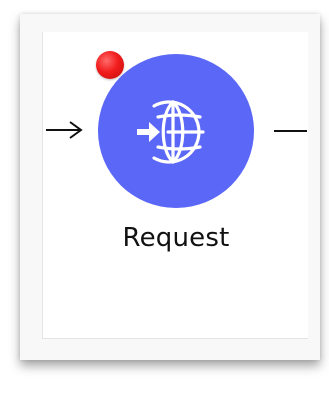  I want to click on outgoing-connector-line, so click(290, 131).